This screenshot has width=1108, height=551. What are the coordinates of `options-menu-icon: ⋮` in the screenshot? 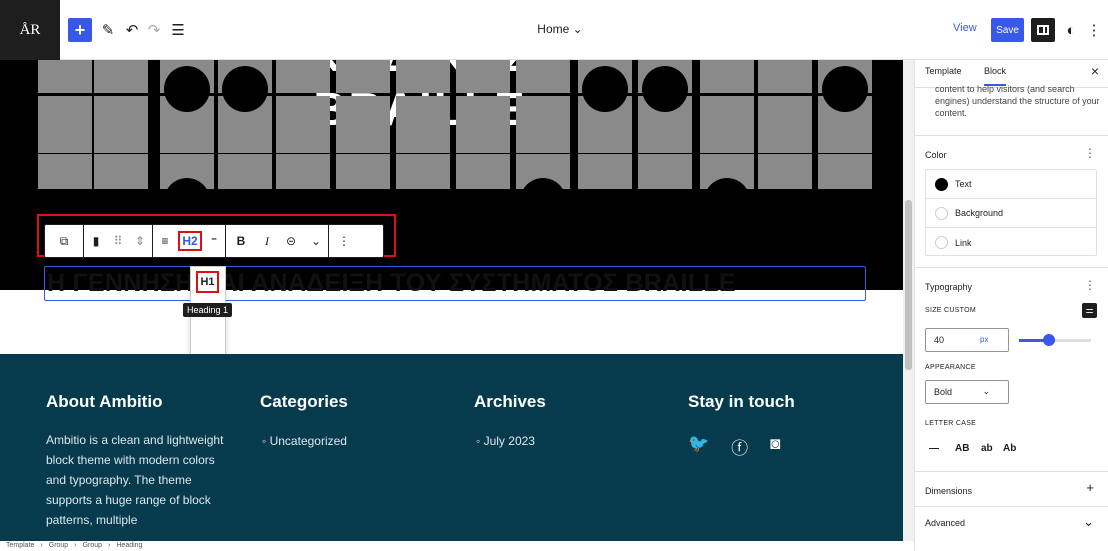 It's located at (1094, 30).